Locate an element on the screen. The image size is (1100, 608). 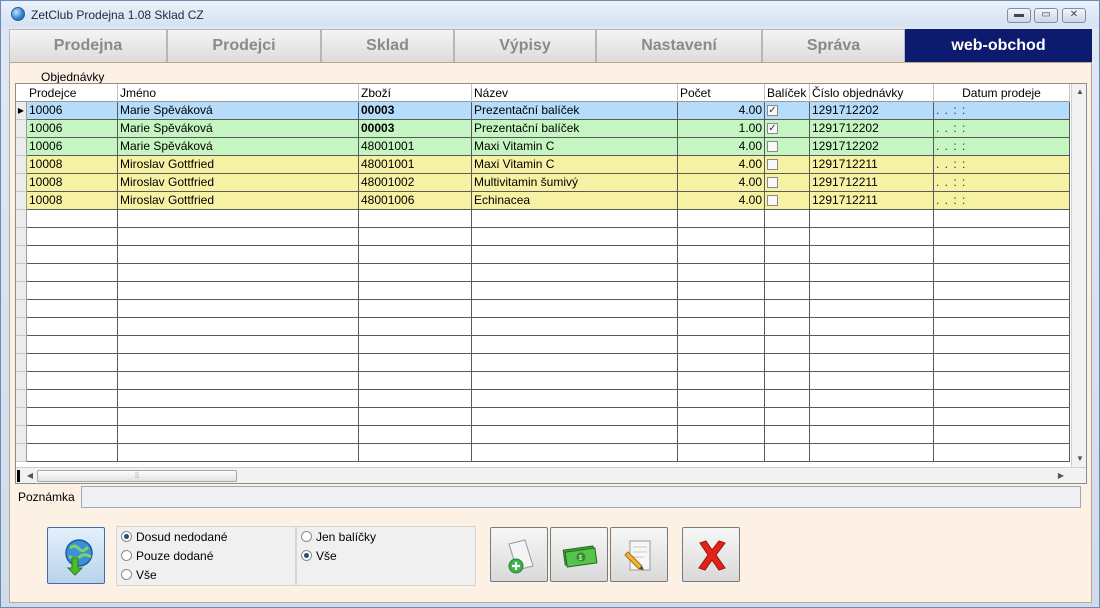
add-document-button is located at coordinates (519, 554).